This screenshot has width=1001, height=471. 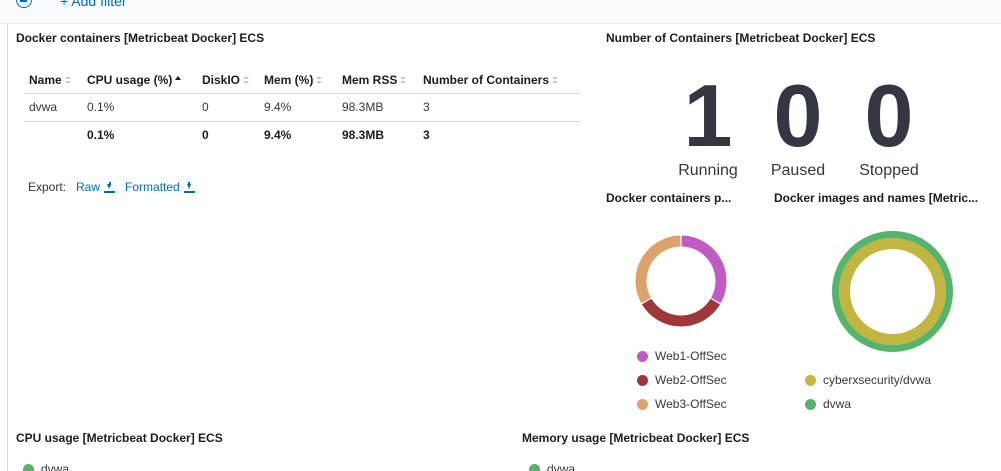 What do you see at coordinates (868, 380) in the screenshot?
I see `legend-item-cyberxsecurity-dvwa: cyberxsecurity/dvwa` at bounding box center [868, 380].